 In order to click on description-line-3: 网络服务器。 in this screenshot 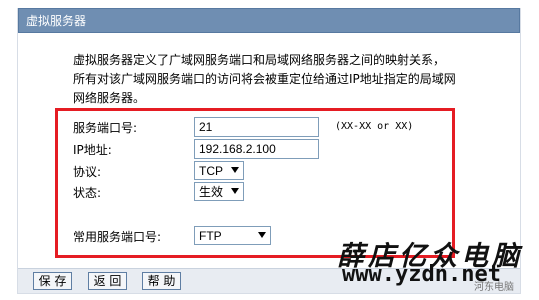, I will do `click(109, 98)`.